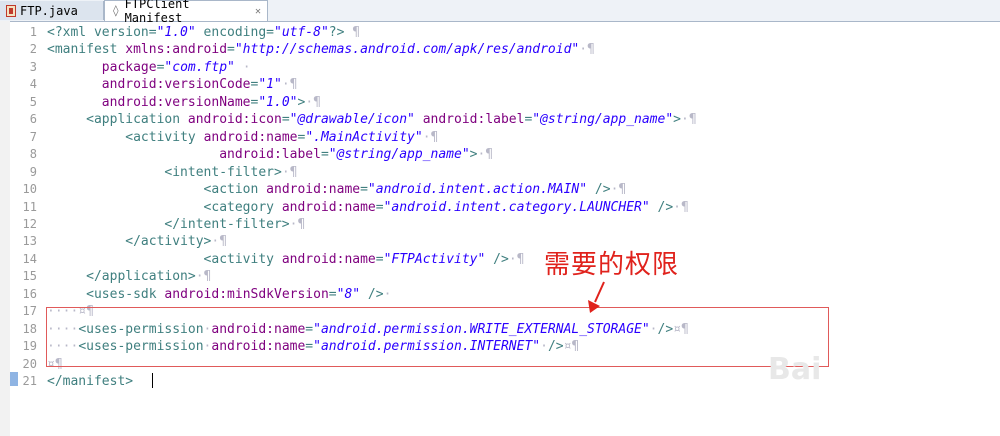 Image resolution: width=1000 pixels, height=436 pixels. I want to click on line-number: 1, so click(33, 32).